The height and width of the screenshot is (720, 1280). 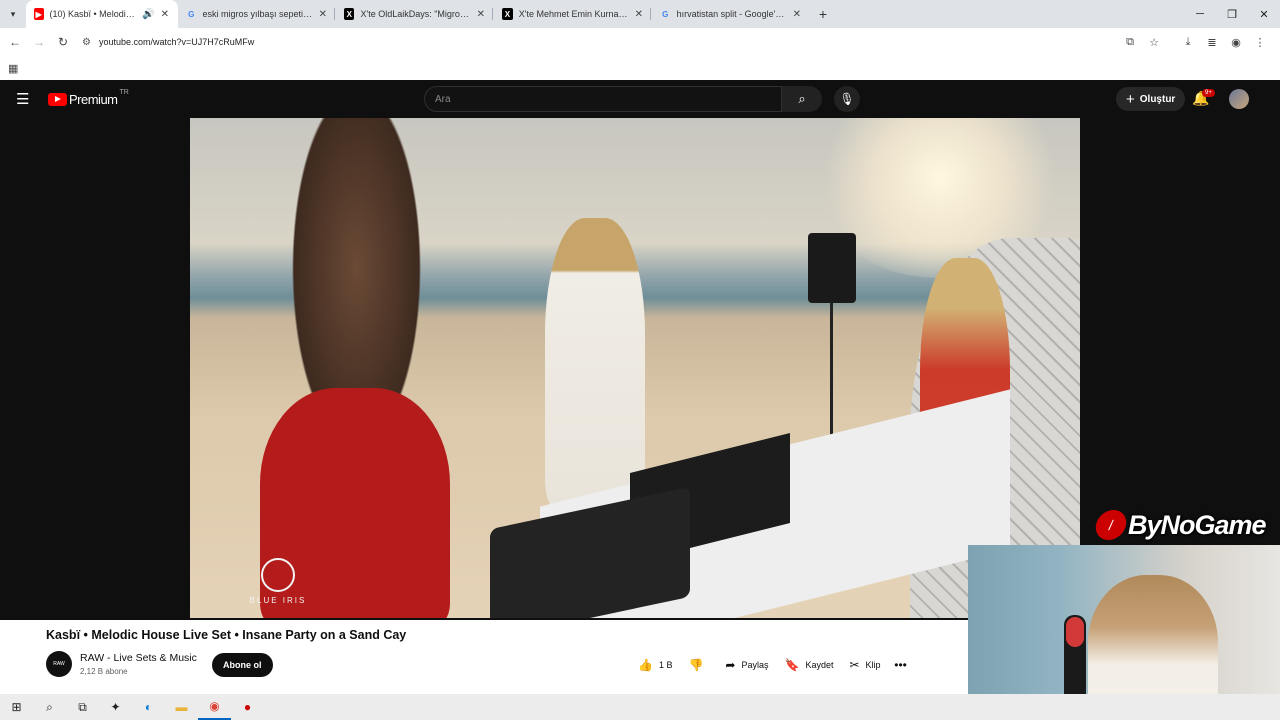 What do you see at coordinates (730, 665) in the screenshot?
I see `share-icon: ➦` at bounding box center [730, 665].